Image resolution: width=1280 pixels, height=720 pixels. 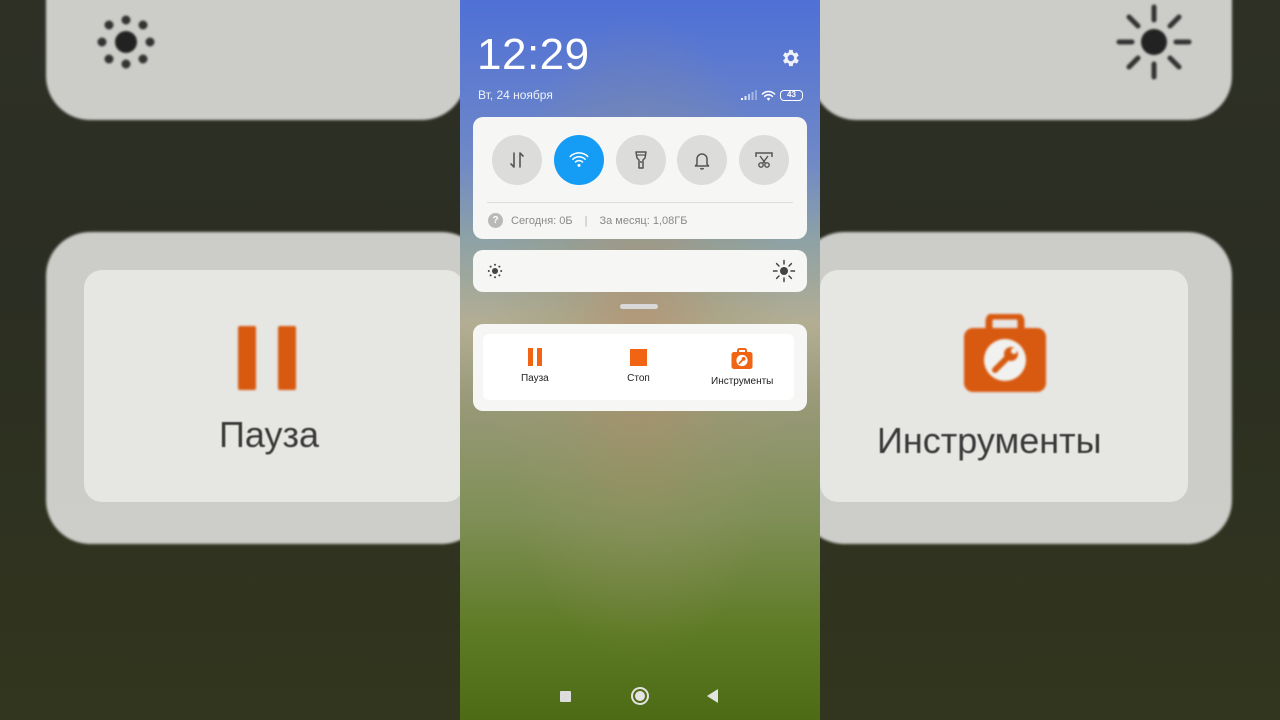 I want to click on wifi-toggle, so click(x=578, y=160).